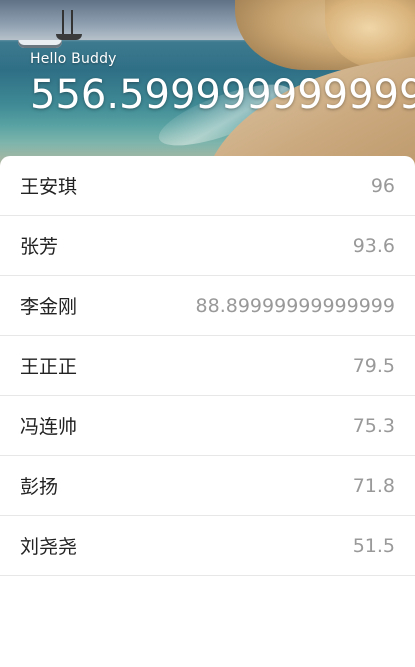 The width and height of the screenshot is (415, 667). What do you see at coordinates (207, 486) in the screenshot?
I see `list-item: 彭扬 71.8` at bounding box center [207, 486].